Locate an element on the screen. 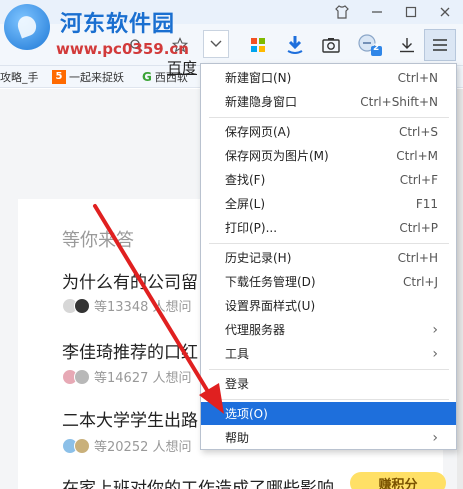 This screenshot has width=463, height=489. menu-item-label: 登录 is located at coordinates (237, 384).